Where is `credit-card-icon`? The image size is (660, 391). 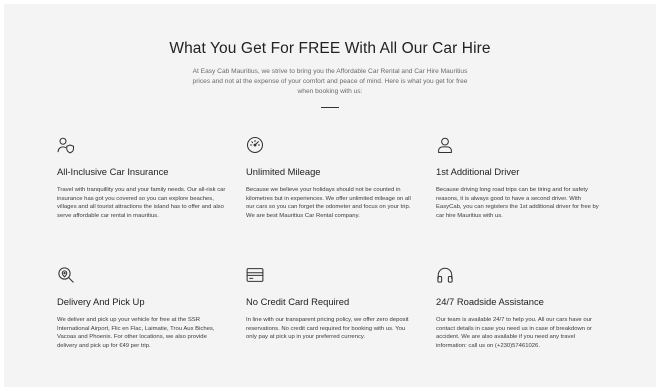
credit-card-icon is located at coordinates (255, 275).